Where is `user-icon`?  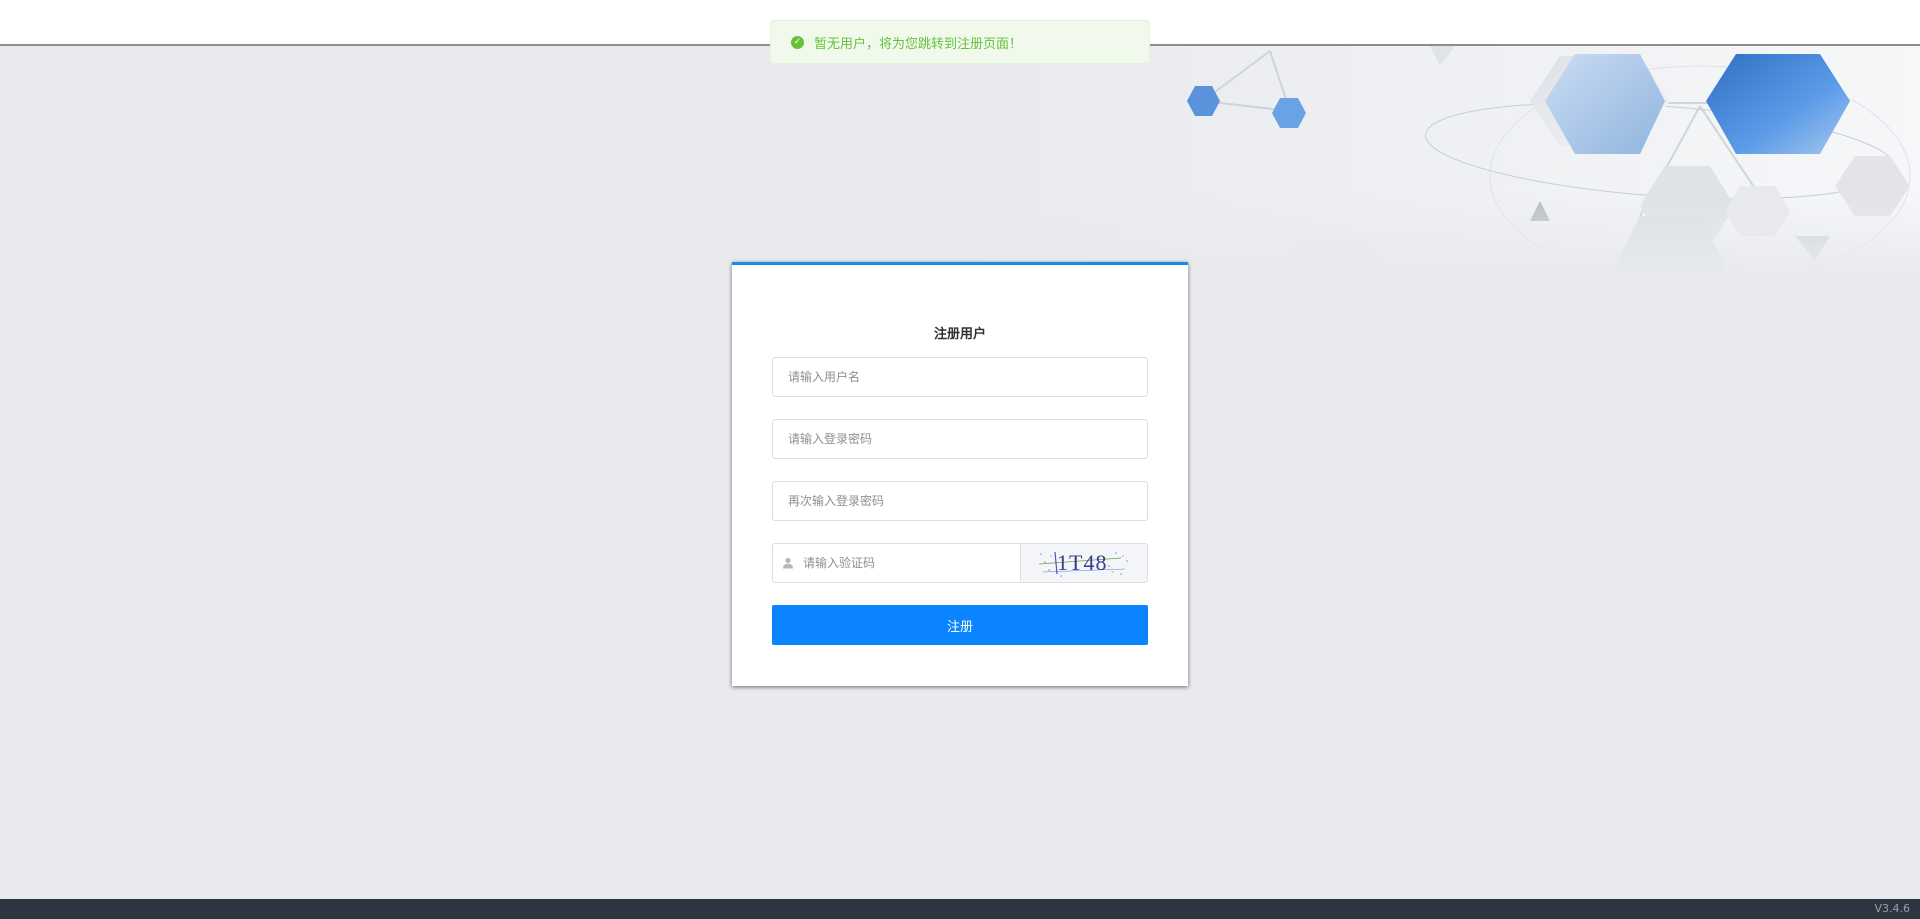
user-icon is located at coordinates (788, 563).